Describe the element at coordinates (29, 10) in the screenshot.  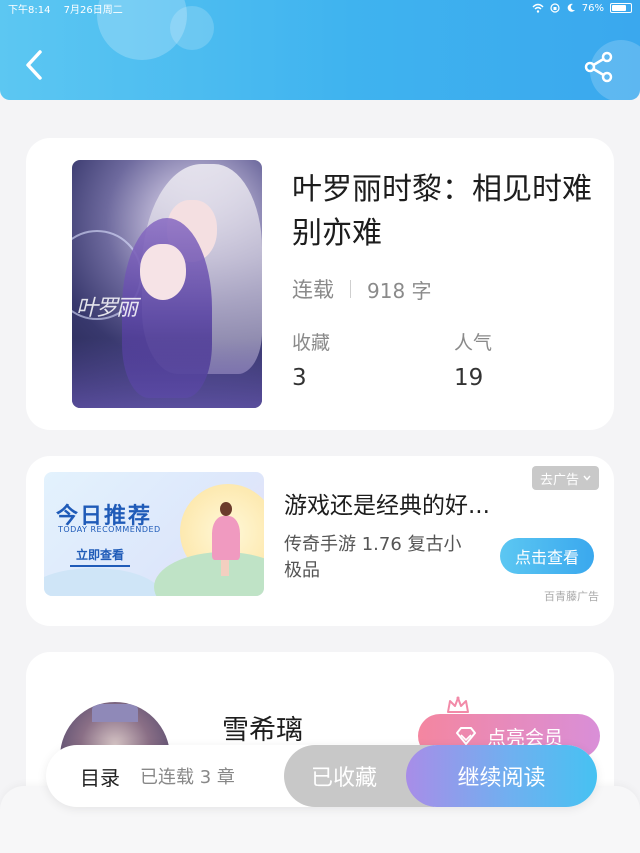
I see `status-time: 下午8:14` at that location.